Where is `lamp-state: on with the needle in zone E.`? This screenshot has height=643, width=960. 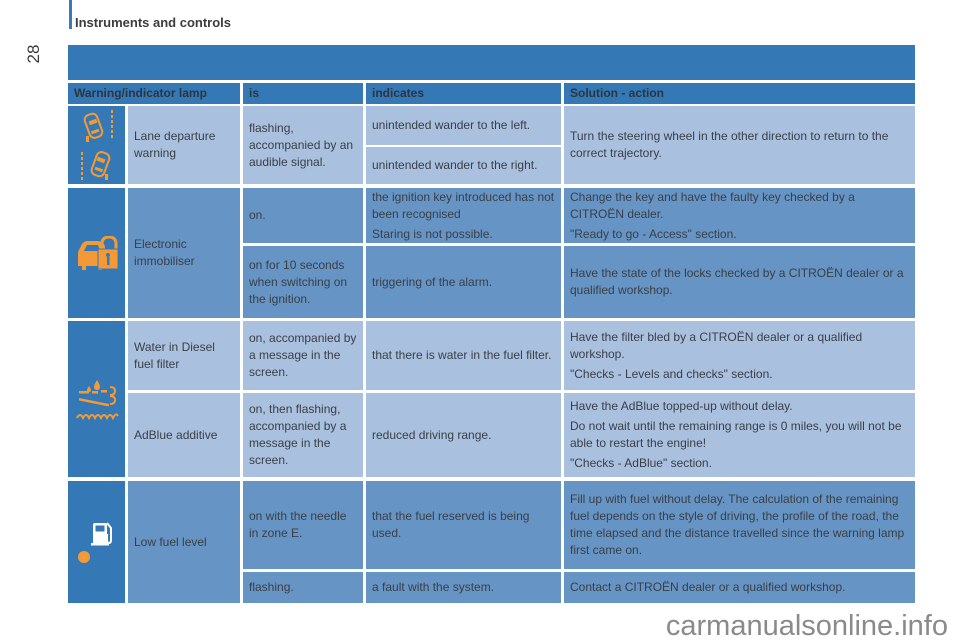
lamp-state: on with the needle in zone E. is located at coordinates (303, 525).